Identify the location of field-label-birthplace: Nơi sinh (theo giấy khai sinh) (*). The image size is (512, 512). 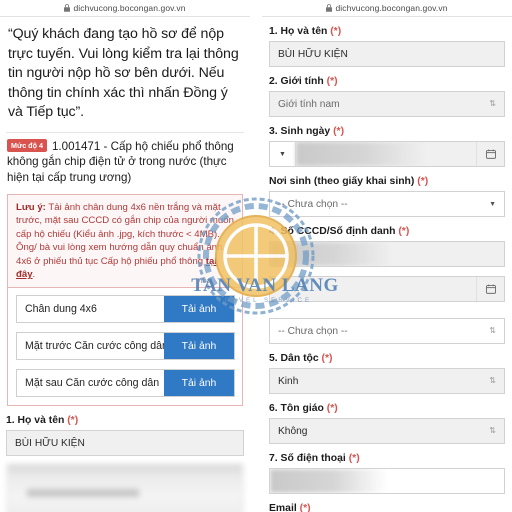
(387, 181).